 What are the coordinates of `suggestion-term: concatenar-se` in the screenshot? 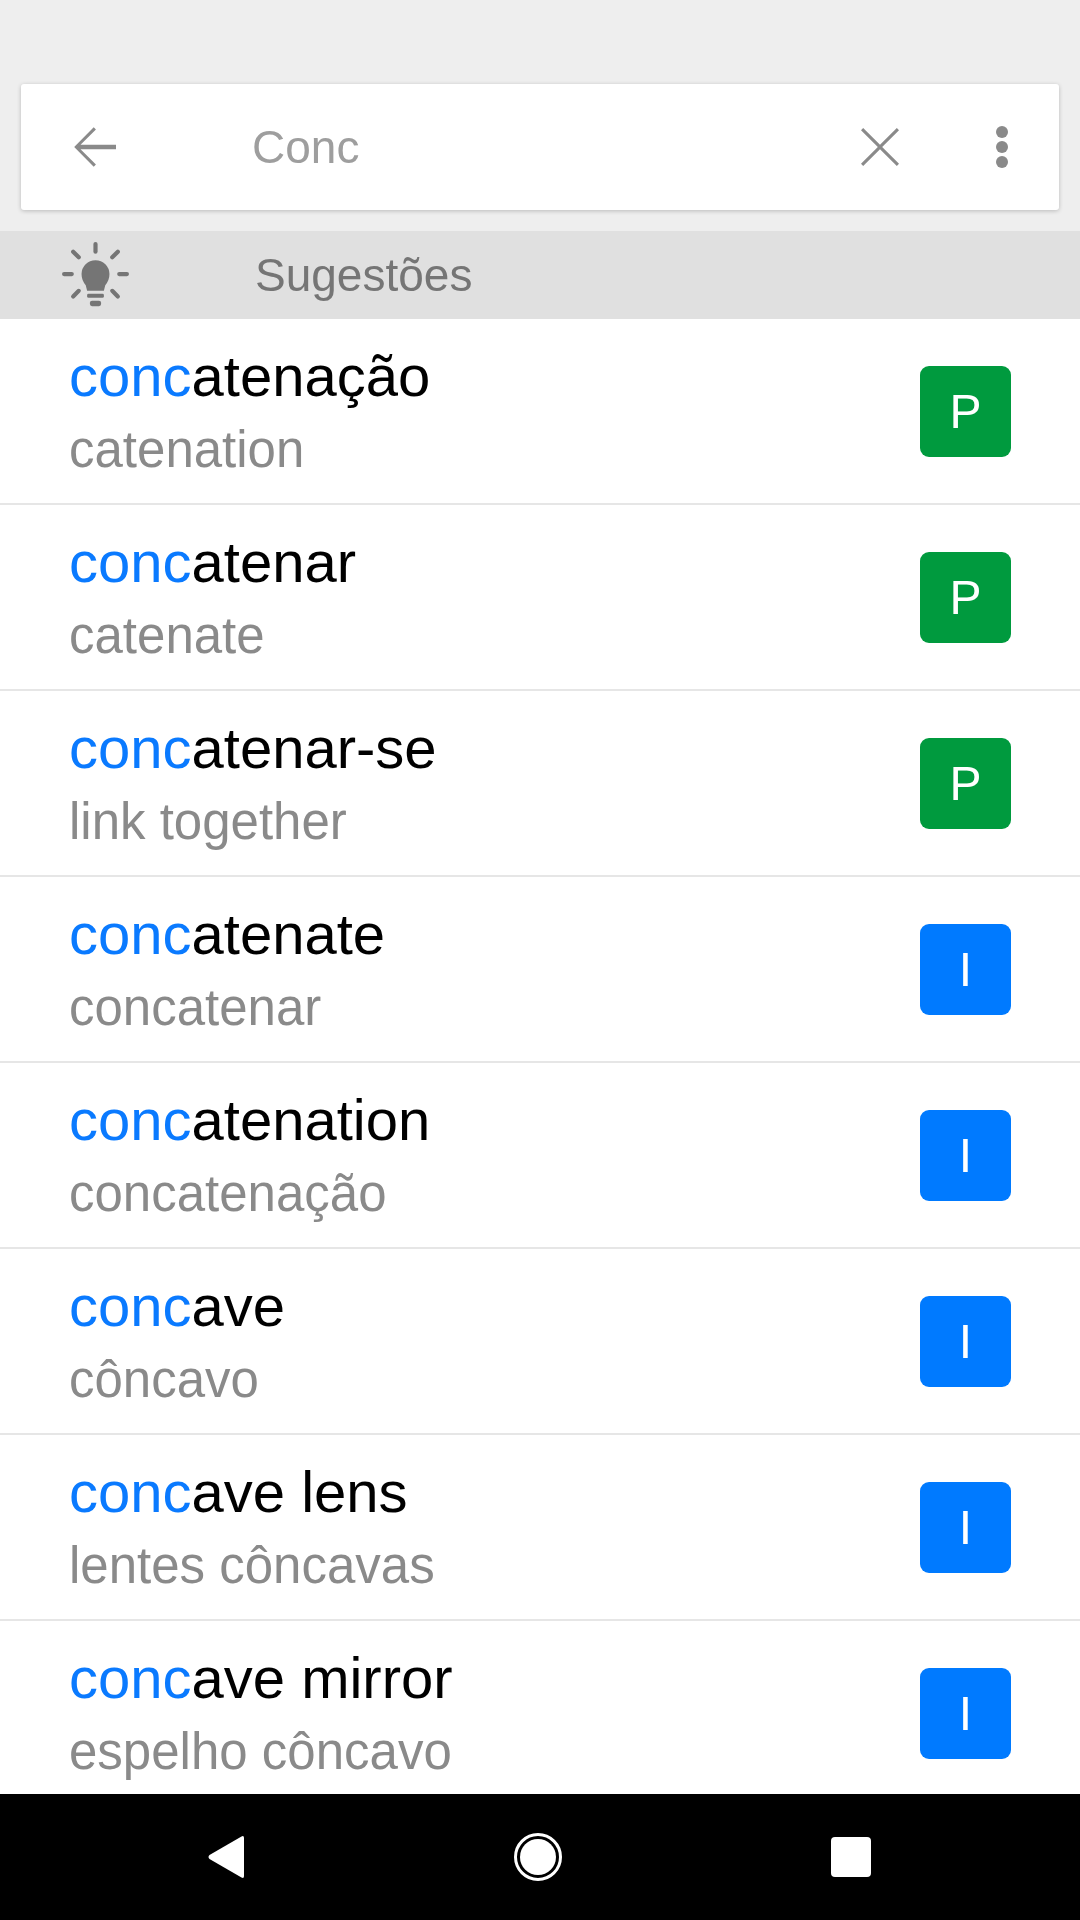 It's located at (253, 748).